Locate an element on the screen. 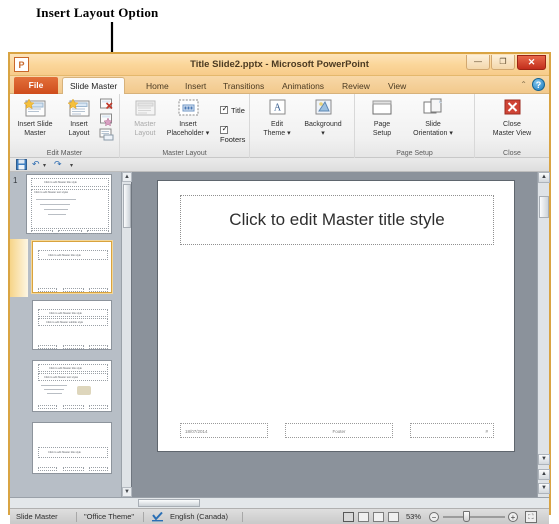  minimize-icon: — is located at coordinates (478, 61).